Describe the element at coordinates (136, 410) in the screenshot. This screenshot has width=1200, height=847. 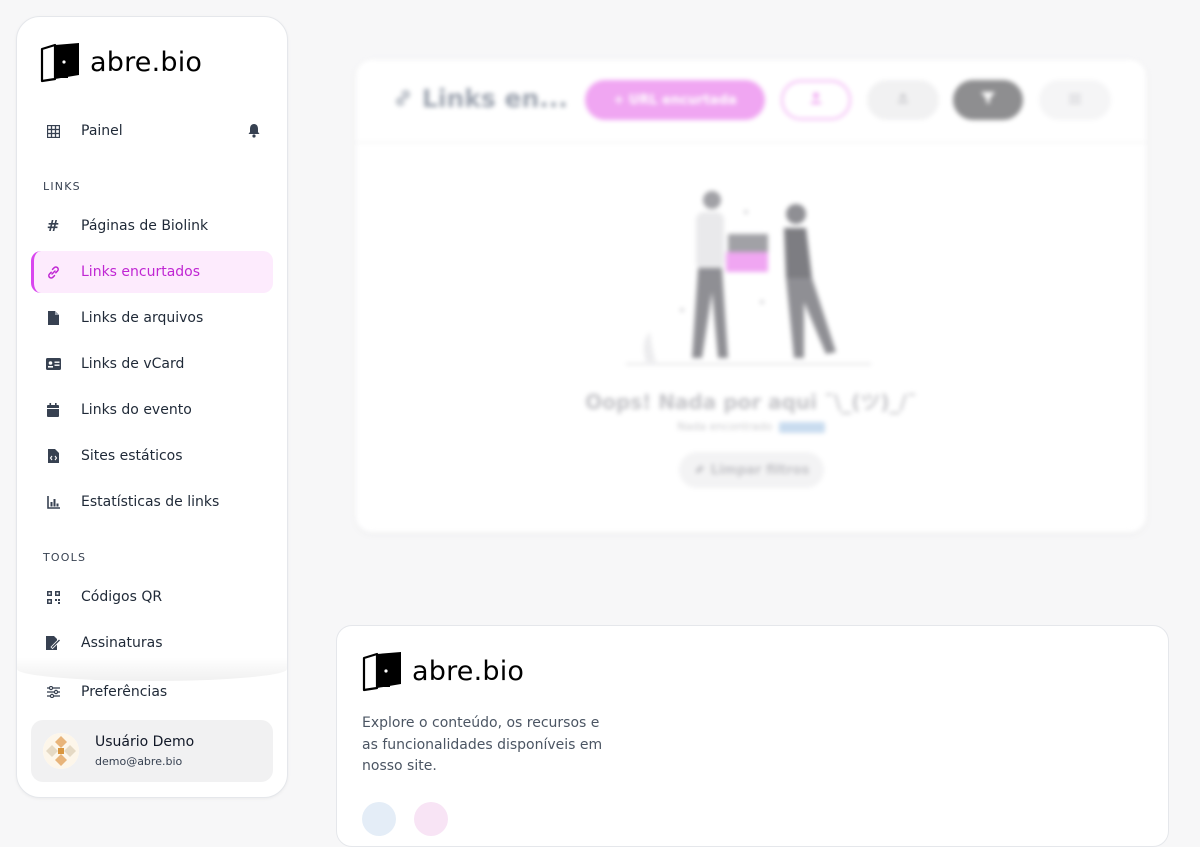
I see `sidebar-item-label: Links do evento` at that location.